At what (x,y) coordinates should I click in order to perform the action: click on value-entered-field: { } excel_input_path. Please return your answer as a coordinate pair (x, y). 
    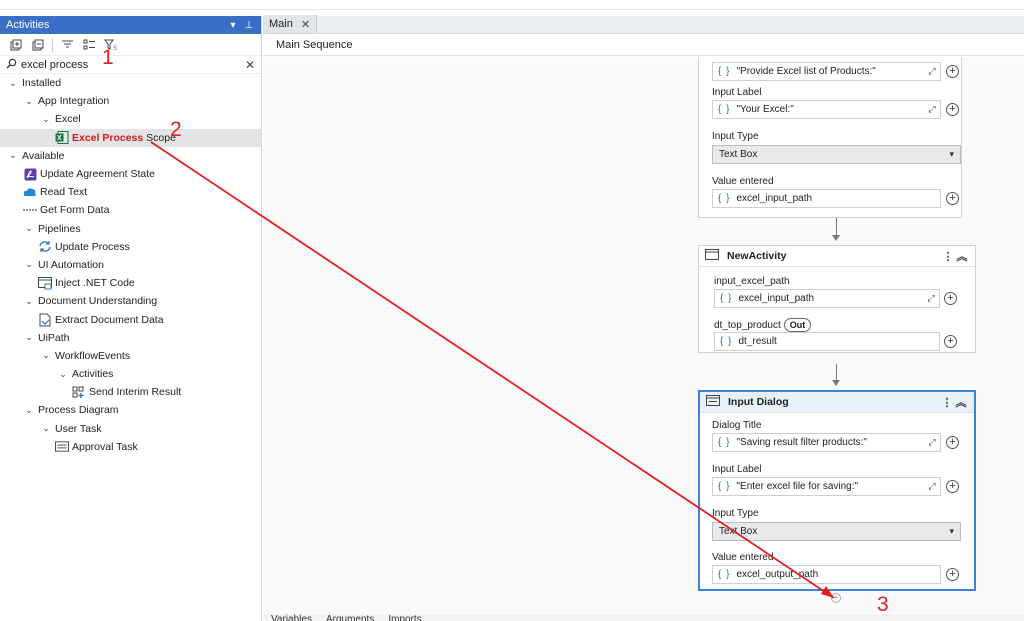
    Looking at the image, I should click on (826, 198).